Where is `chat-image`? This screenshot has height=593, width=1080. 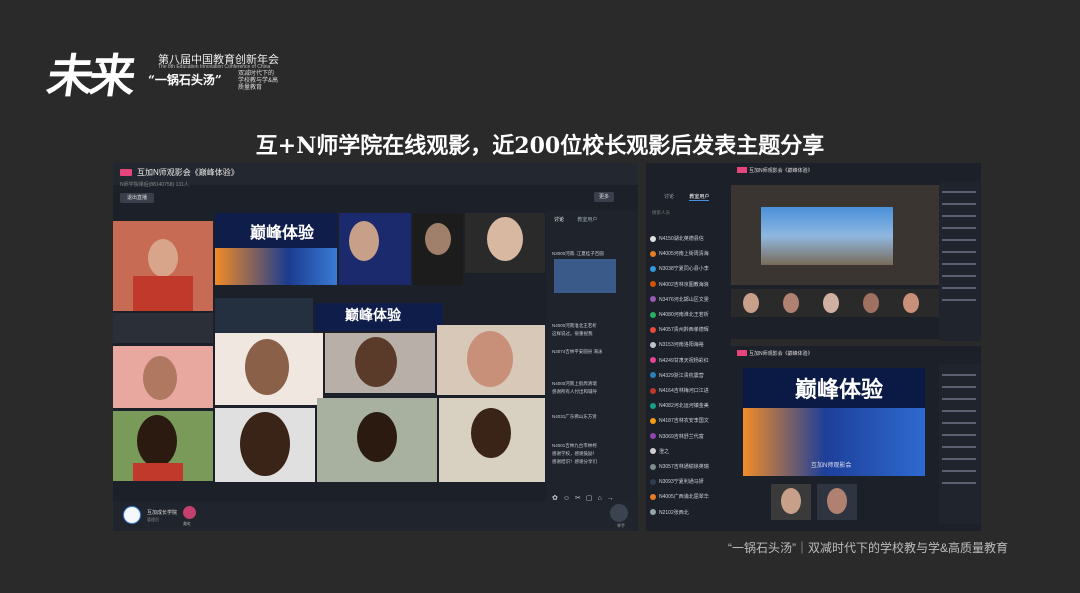 chat-image is located at coordinates (585, 276).